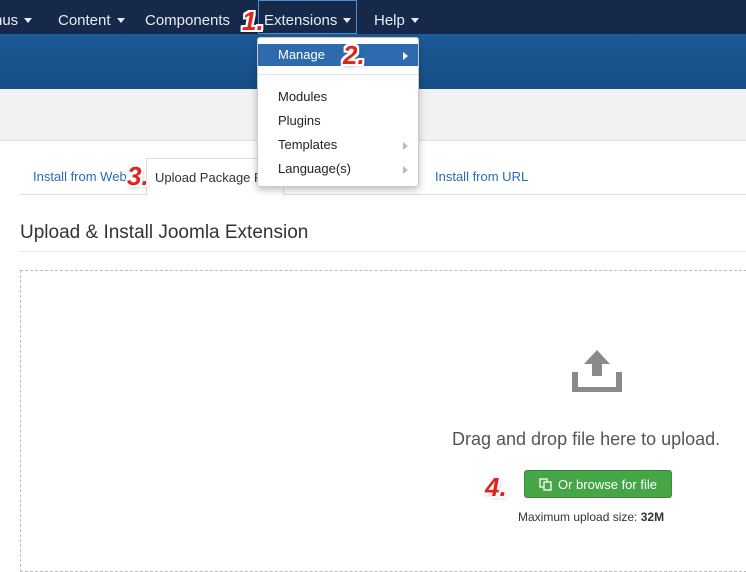 The height and width of the screenshot is (572, 746). I want to click on menu-item-label: Manage, so click(301, 54).